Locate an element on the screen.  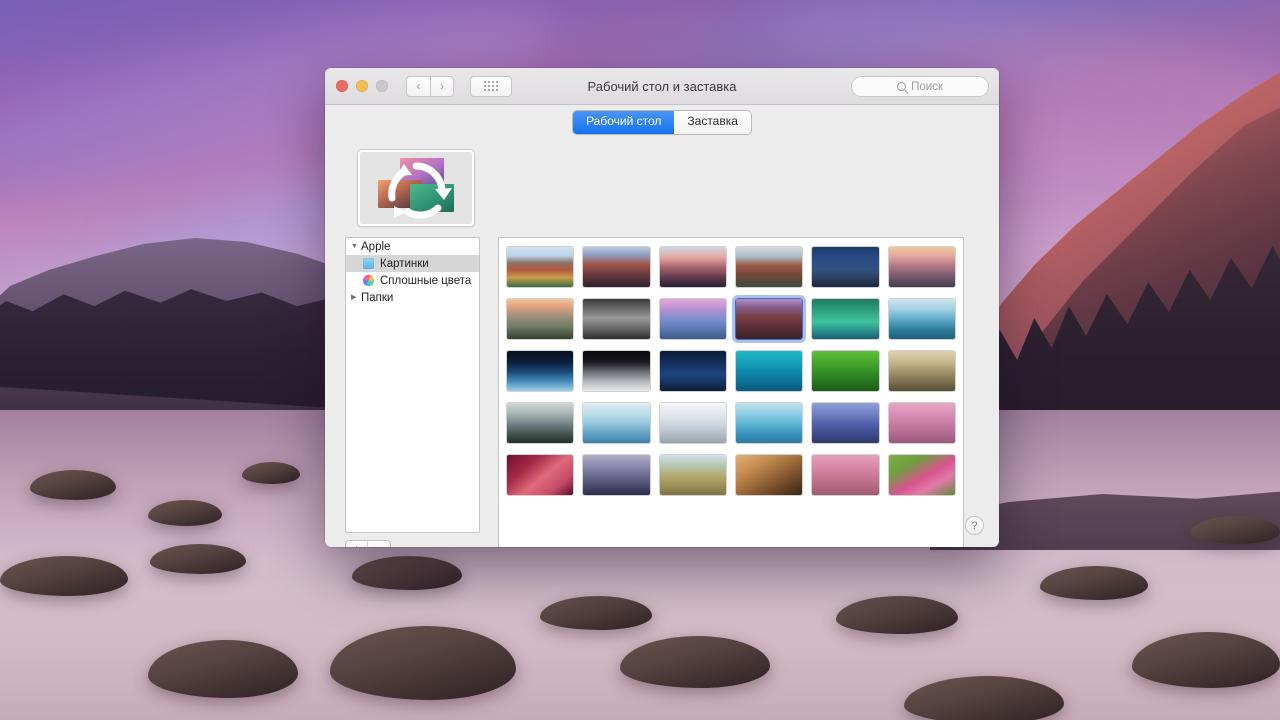
sidebar-item-pictures: Картинки is located at coordinates (412, 263).